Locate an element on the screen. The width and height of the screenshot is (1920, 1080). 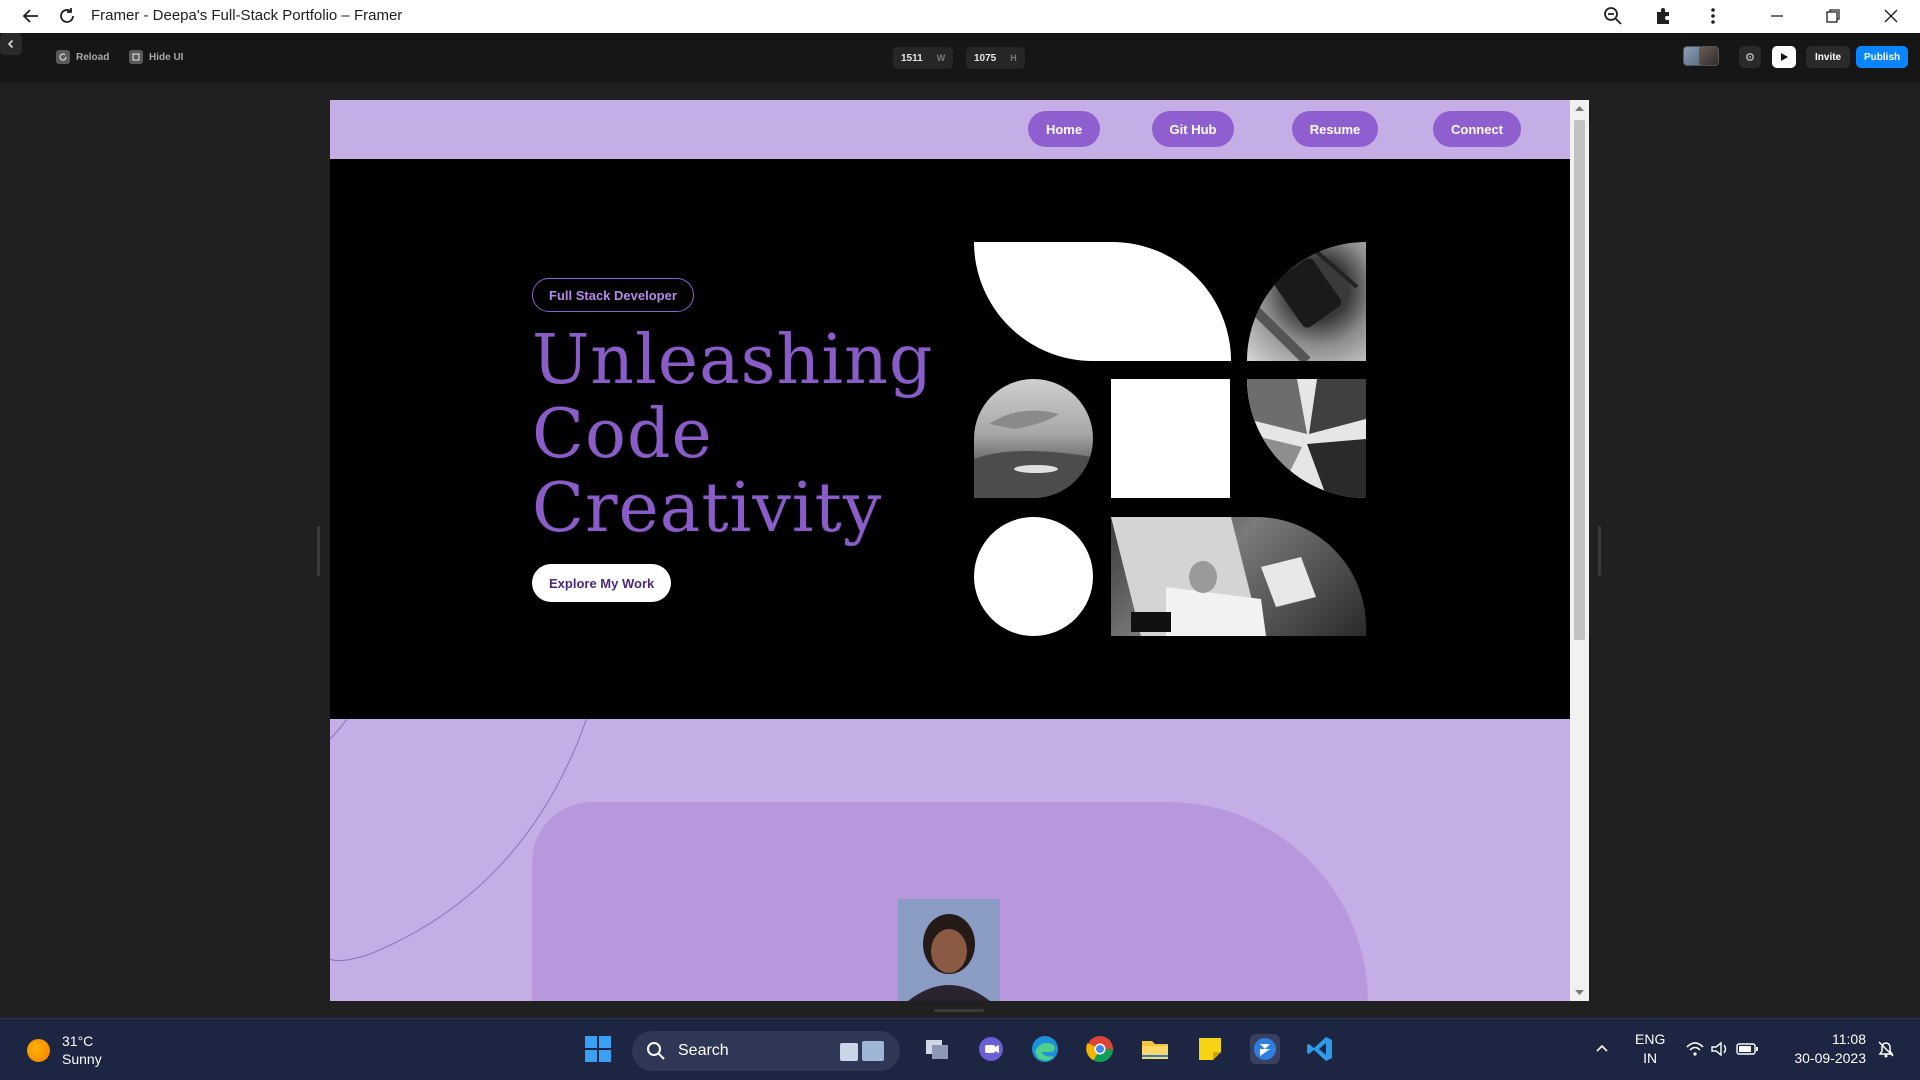
chrome-browser-button is located at coordinates (1100, 1049).